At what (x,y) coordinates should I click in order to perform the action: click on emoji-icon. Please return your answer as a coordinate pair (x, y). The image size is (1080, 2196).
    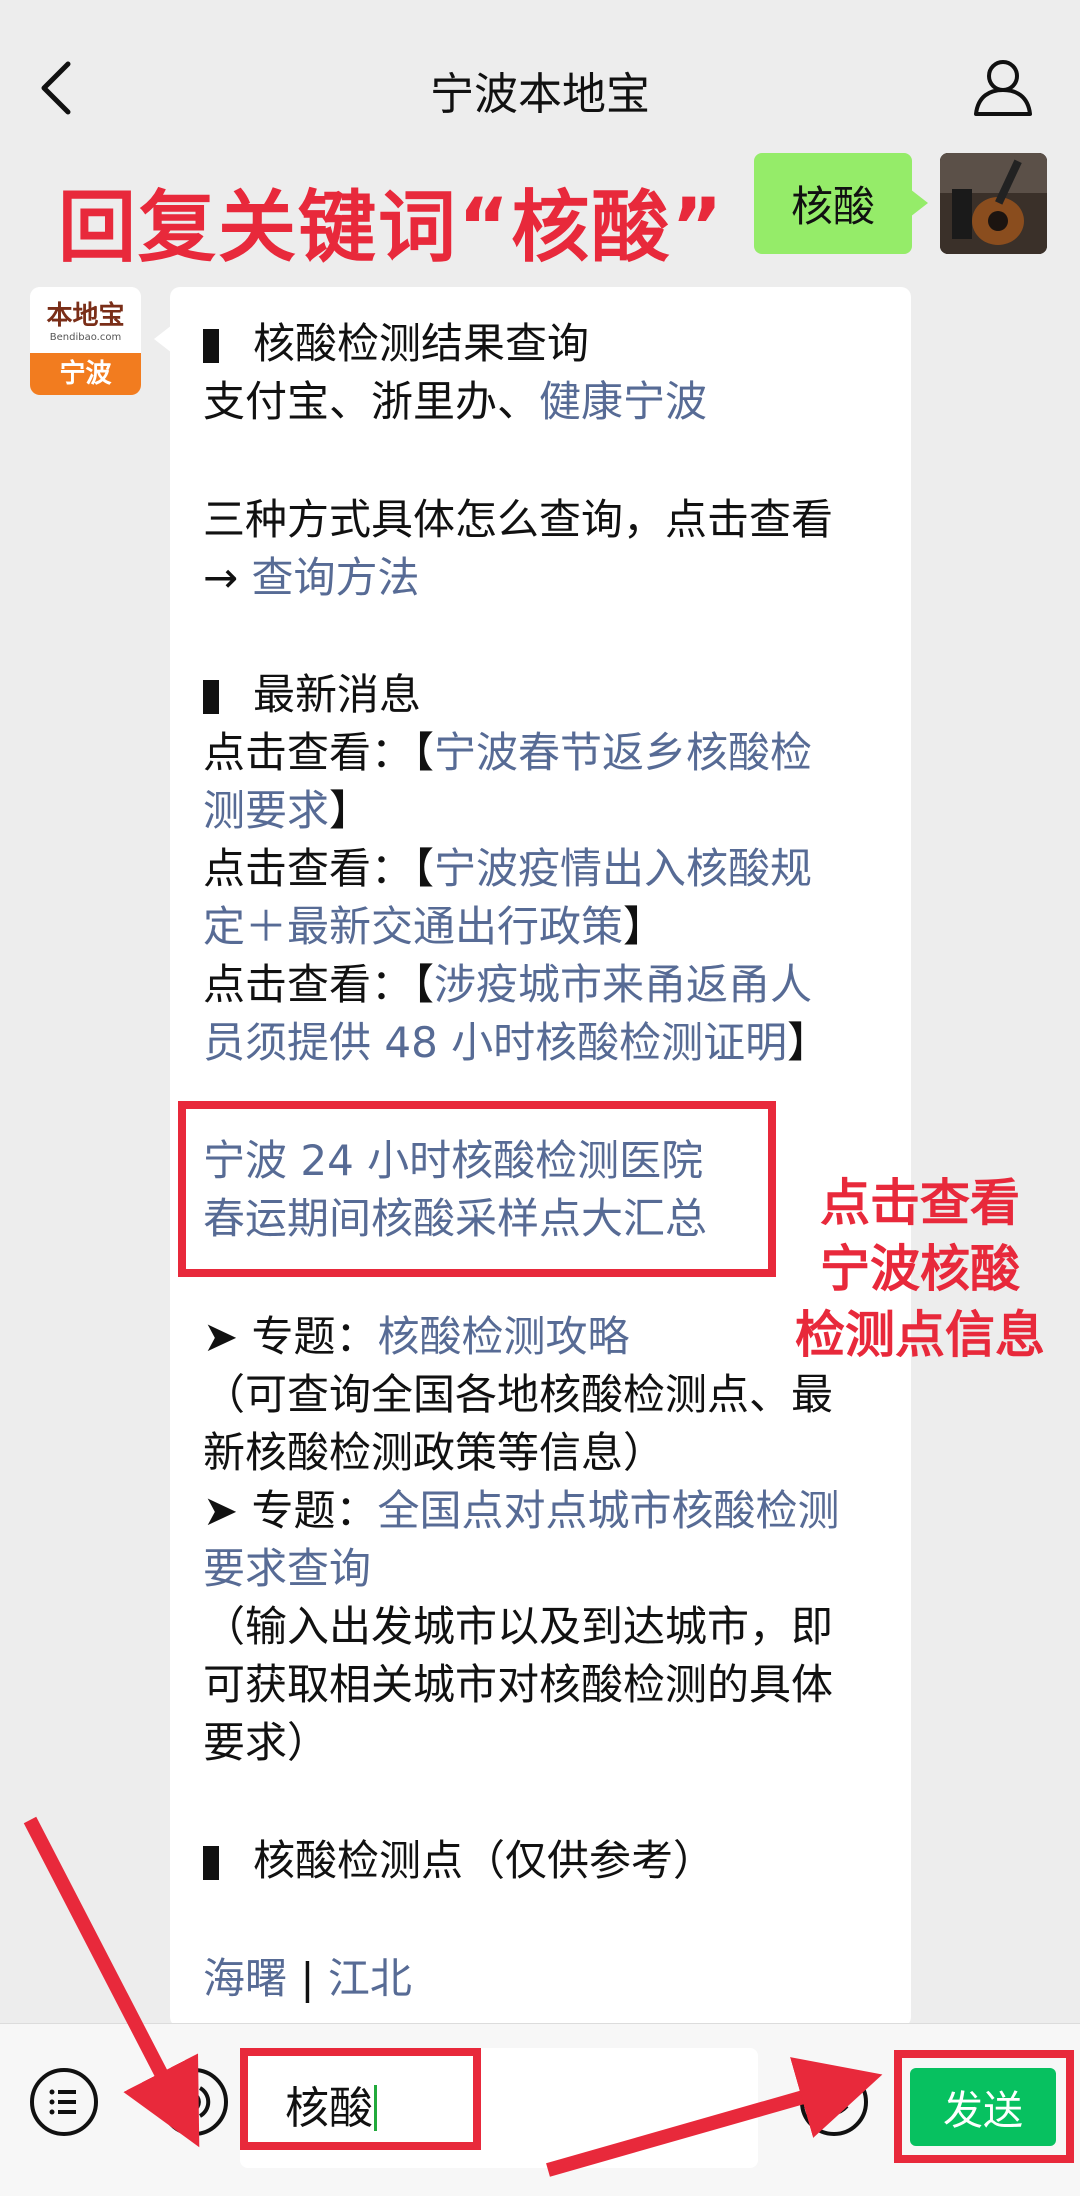
    Looking at the image, I should click on (834, 2102).